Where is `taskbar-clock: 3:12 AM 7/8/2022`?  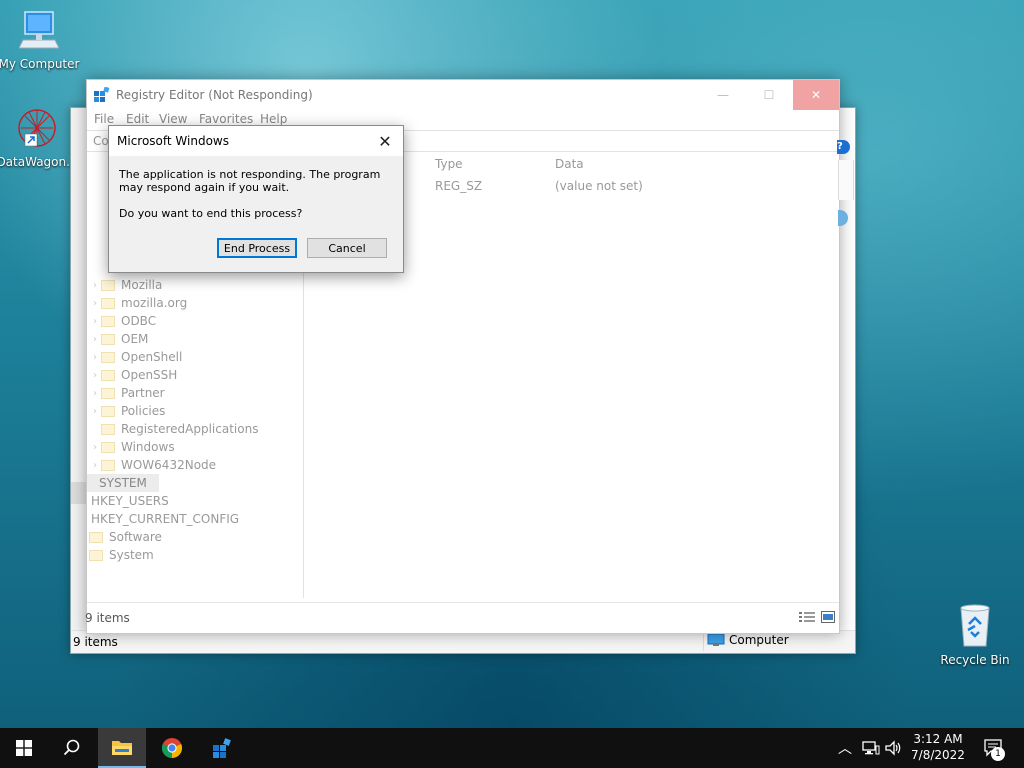 taskbar-clock: 3:12 AM 7/8/2022 is located at coordinates (938, 747).